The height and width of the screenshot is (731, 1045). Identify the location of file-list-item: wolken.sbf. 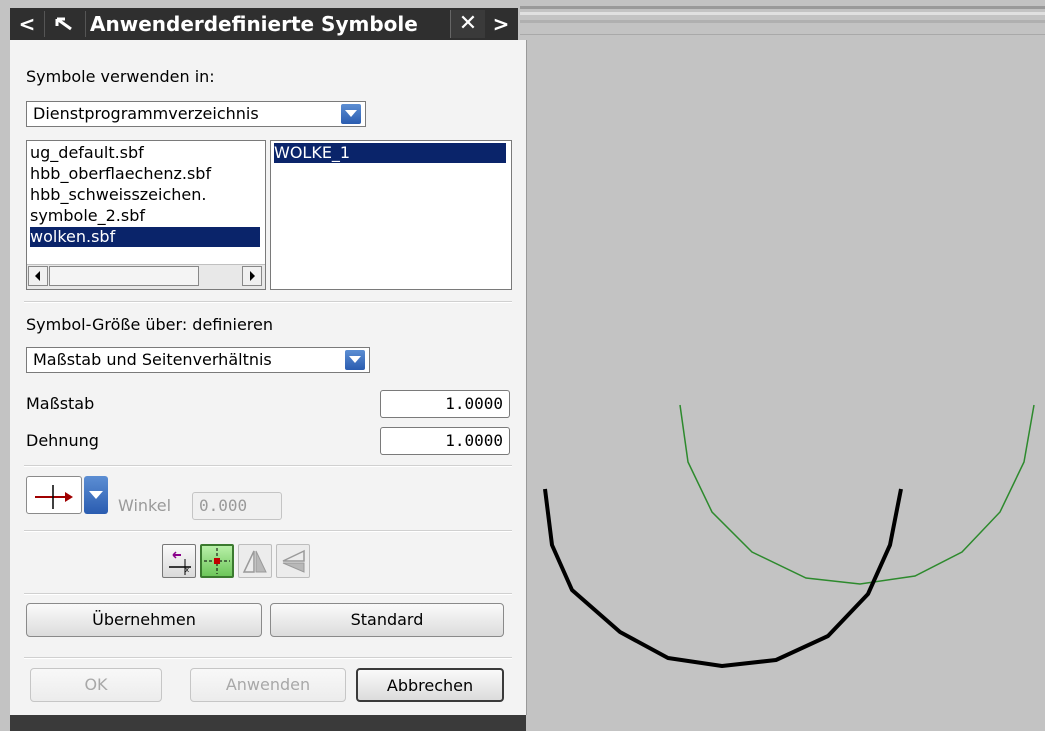
(145, 237).